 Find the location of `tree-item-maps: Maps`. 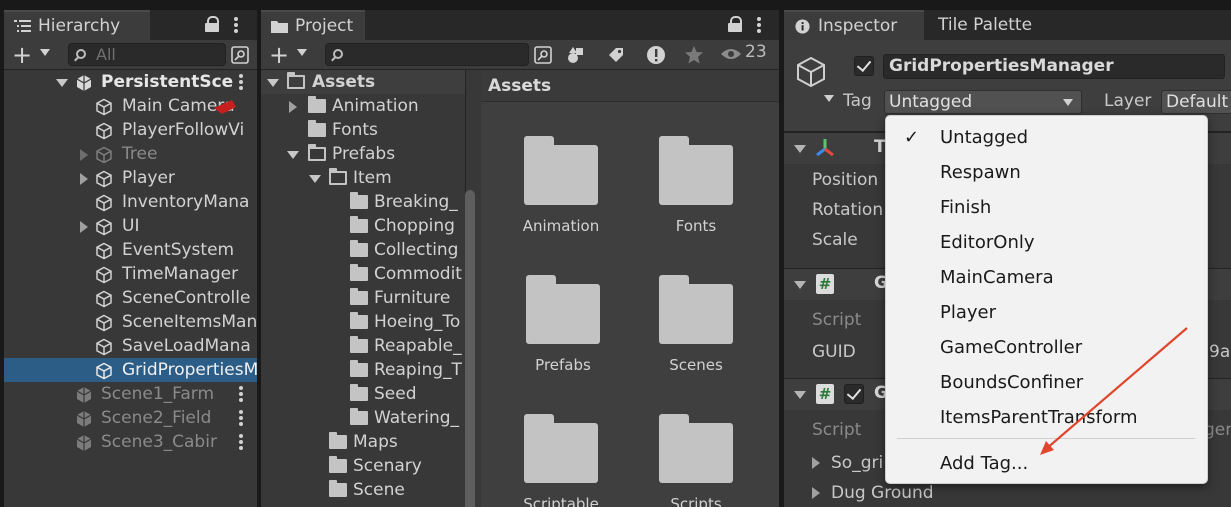

tree-item-maps: Maps is located at coordinates (363, 442).